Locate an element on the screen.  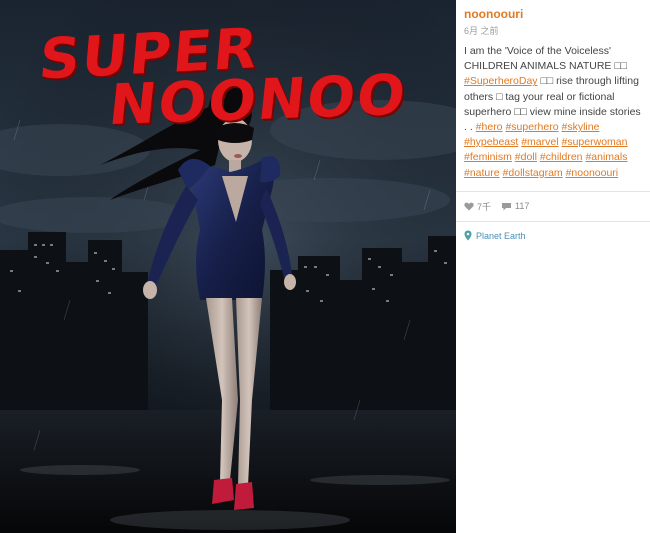
location-label: Planet Earth is located at coordinates (501, 236).